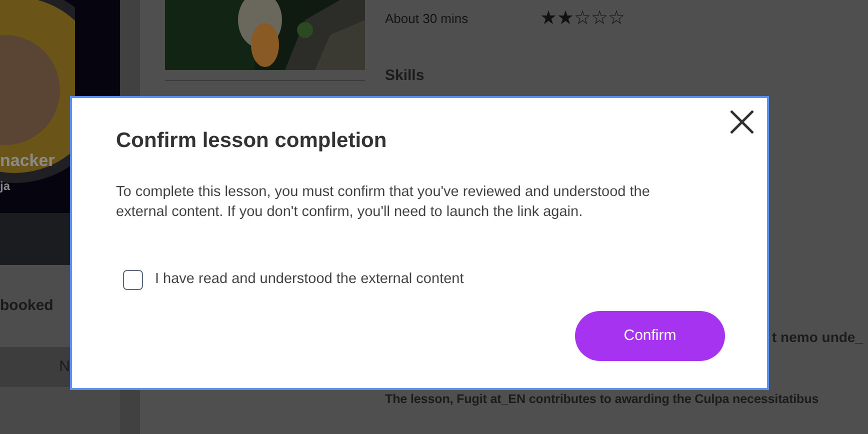 Image resolution: width=868 pixels, height=434 pixels. I want to click on profile-name: nacker, so click(27, 161).